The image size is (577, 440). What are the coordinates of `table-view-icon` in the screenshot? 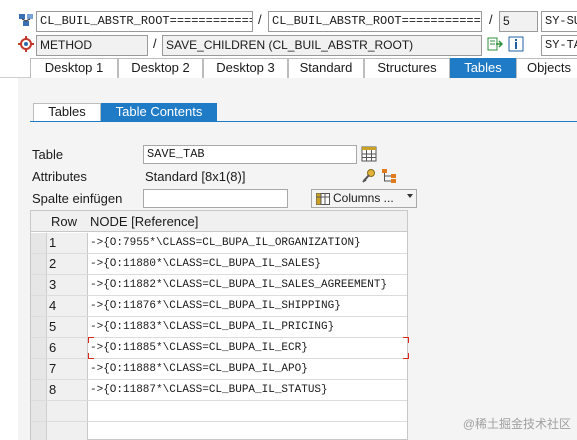 It's located at (369, 154).